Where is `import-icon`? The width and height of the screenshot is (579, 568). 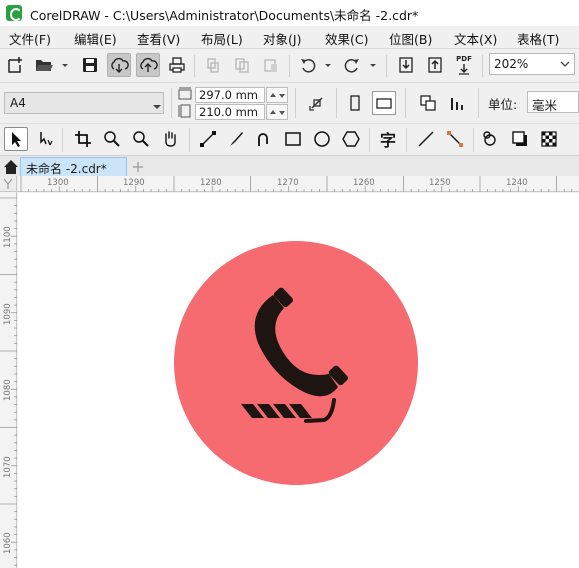
import-icon is located at coordinates (406, 65).